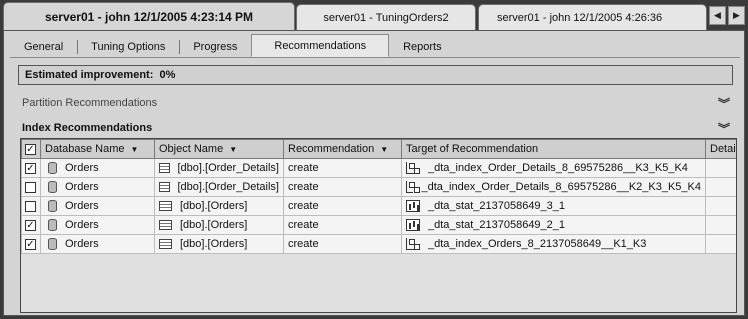  What do you see at coordinates (723, 149) in the screenshot?
I see `column-label: Detai` at bounding box center [723, 149].